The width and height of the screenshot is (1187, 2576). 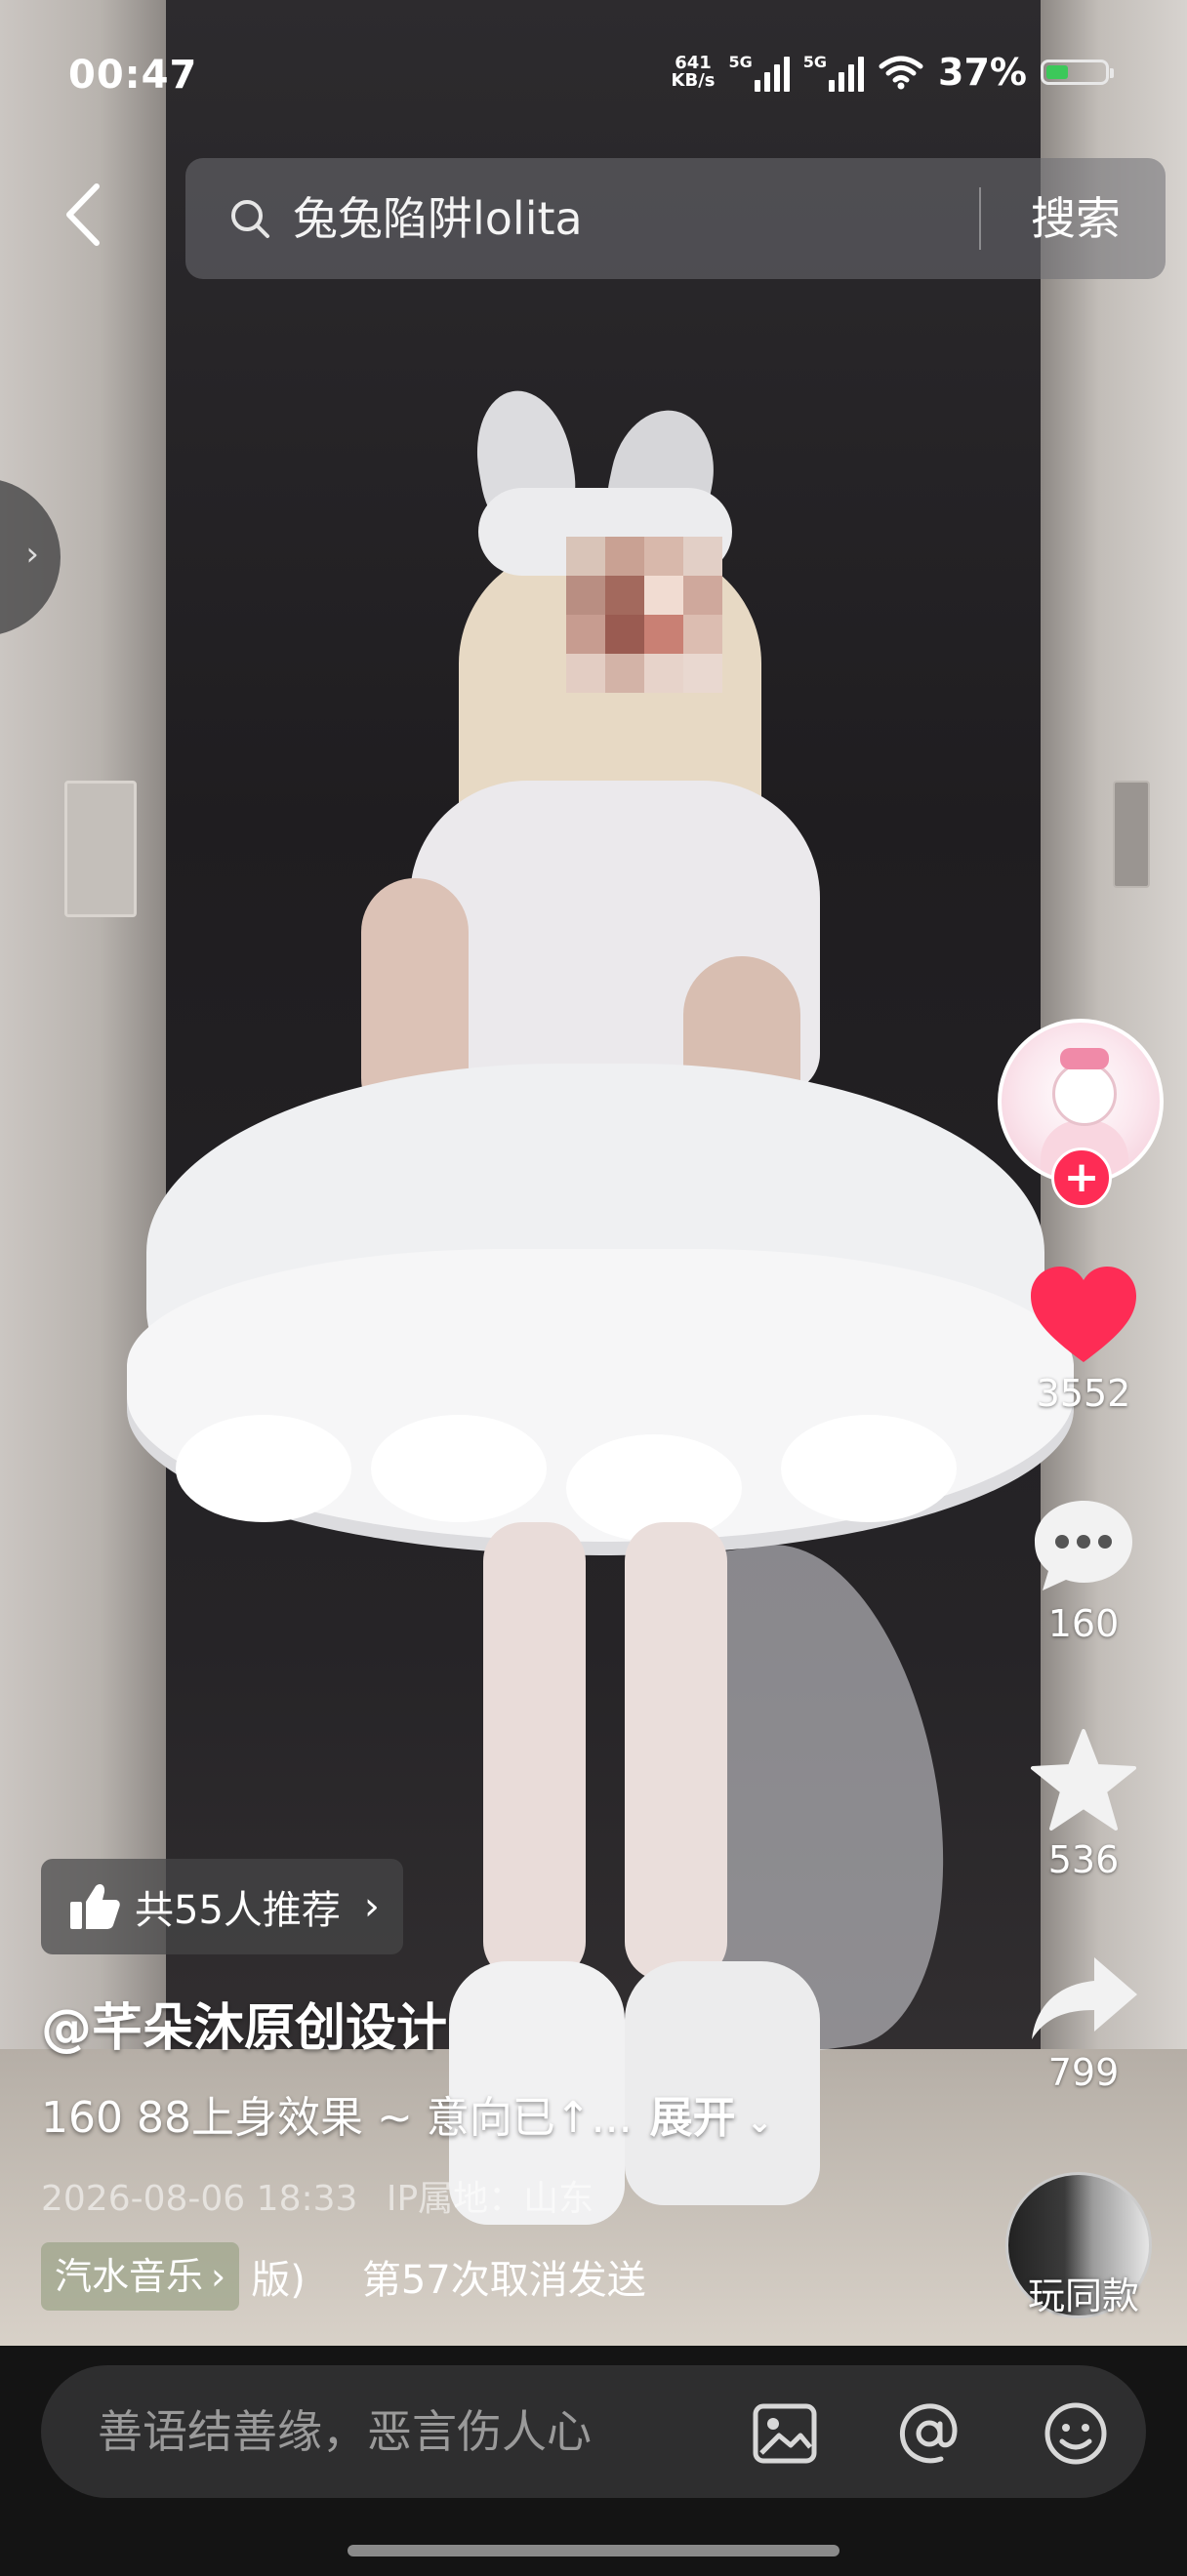 What do you see at coordinates (238, 1910) in the screenshot?
I see `recommend-count: 共55人推荐` at bounding box center [238, 1910].